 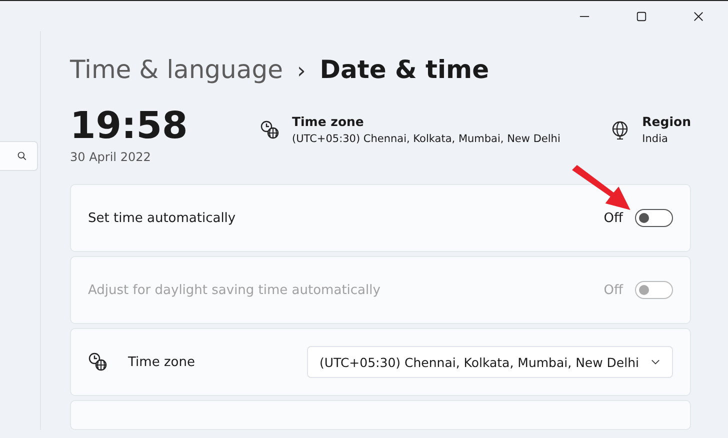 I want to click on setting-label: Adjust for daylight saving time automatically, so click(x=235, y=290).